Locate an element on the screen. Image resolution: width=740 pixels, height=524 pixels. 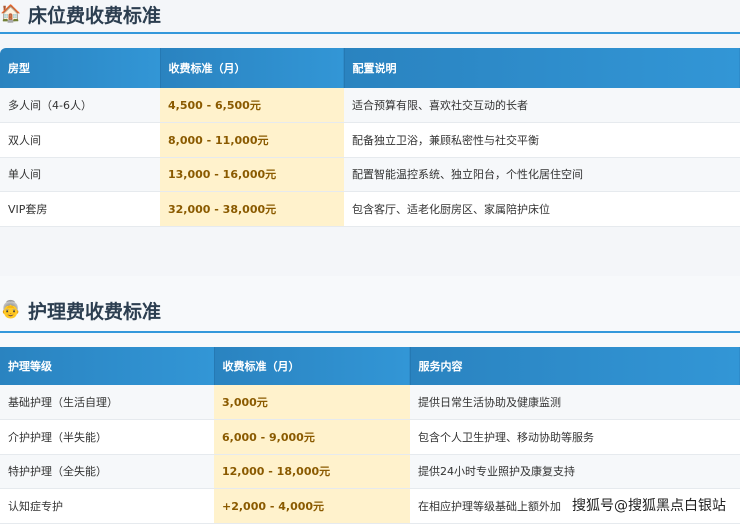
table-row: 特护护理（全失能） 12,000 - 18,000元 提供24小时专业照护及康复支持 is located at coordinates (370, 471).